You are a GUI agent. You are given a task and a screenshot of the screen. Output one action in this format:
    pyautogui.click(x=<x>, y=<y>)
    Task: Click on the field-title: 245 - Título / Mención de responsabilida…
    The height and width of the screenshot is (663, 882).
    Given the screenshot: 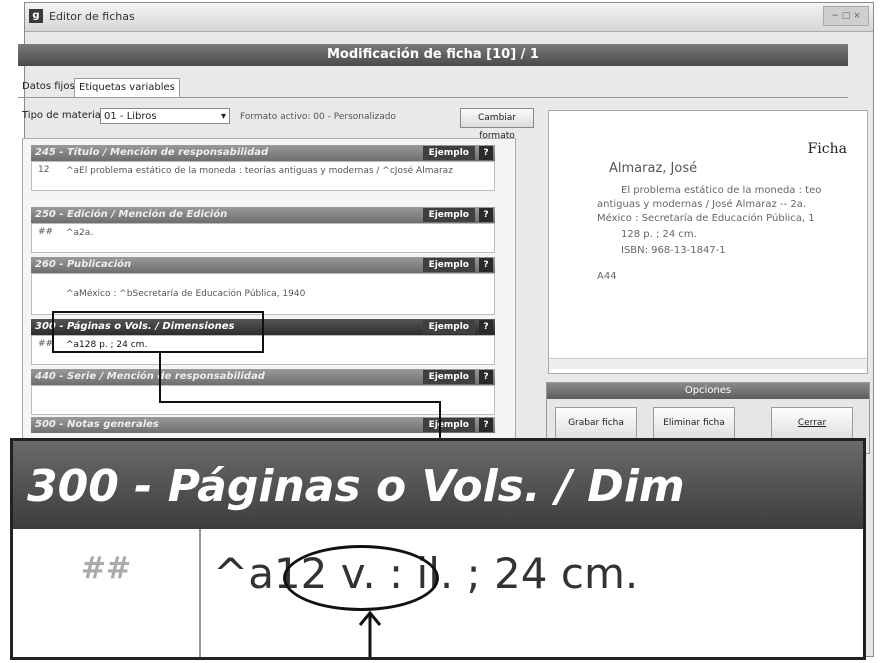 What is the action you would take?
    pyautogui.click(x=152, y=152)
    